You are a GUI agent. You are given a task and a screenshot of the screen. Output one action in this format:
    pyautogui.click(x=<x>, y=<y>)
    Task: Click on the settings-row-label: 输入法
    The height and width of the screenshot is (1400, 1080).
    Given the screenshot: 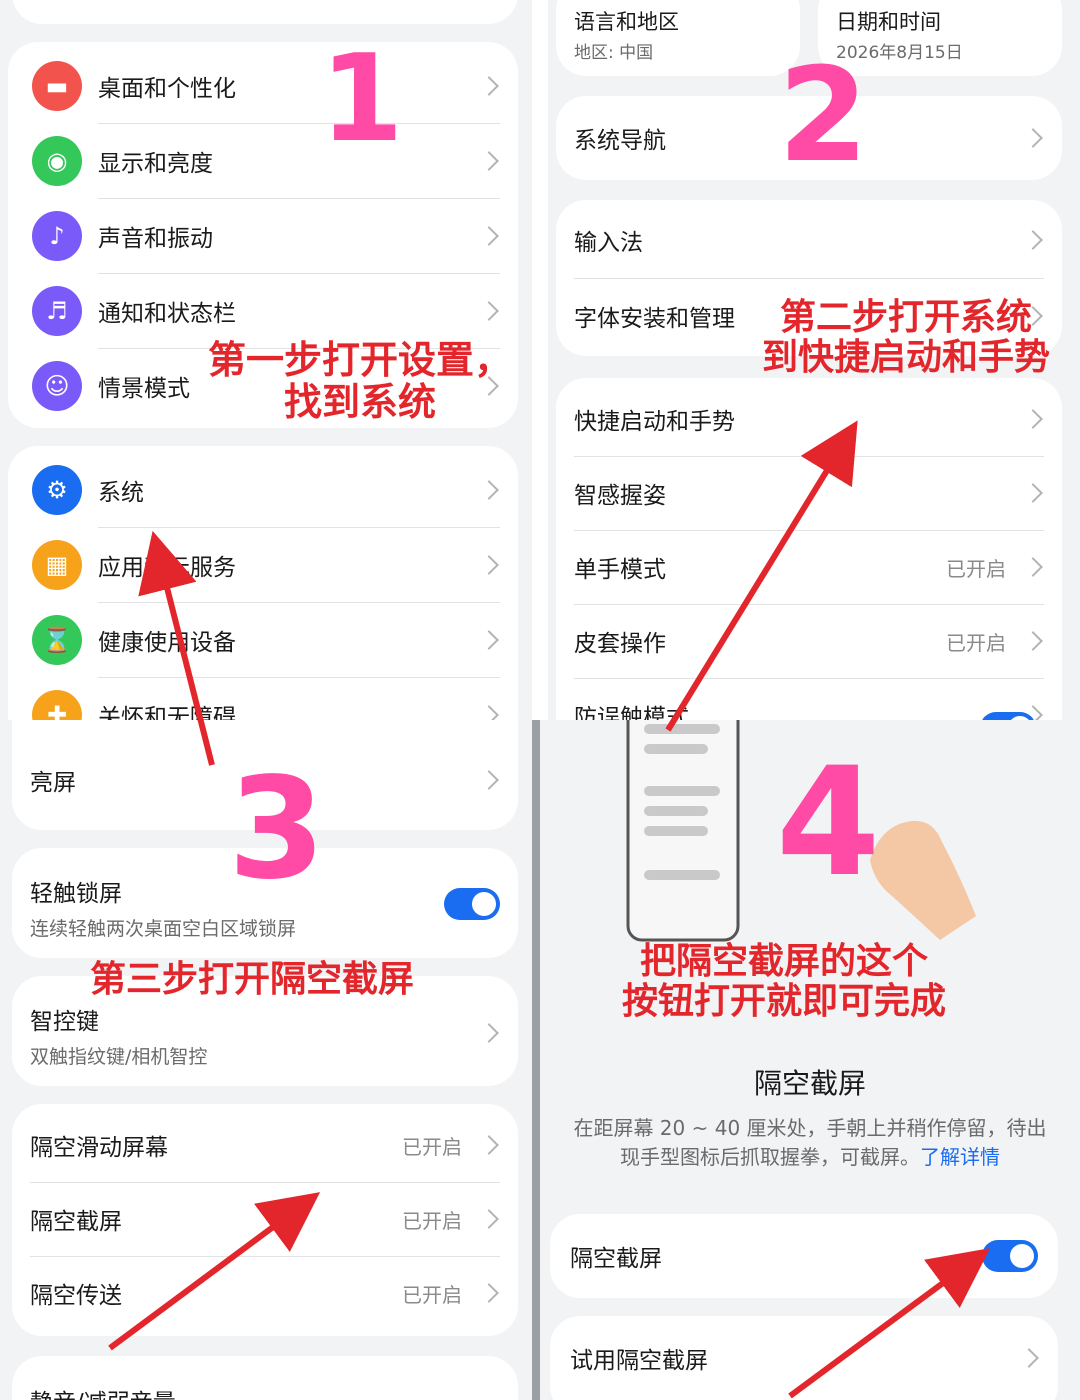 What is the action you would take?
    pyautogui.click(x=608, y=243)
    